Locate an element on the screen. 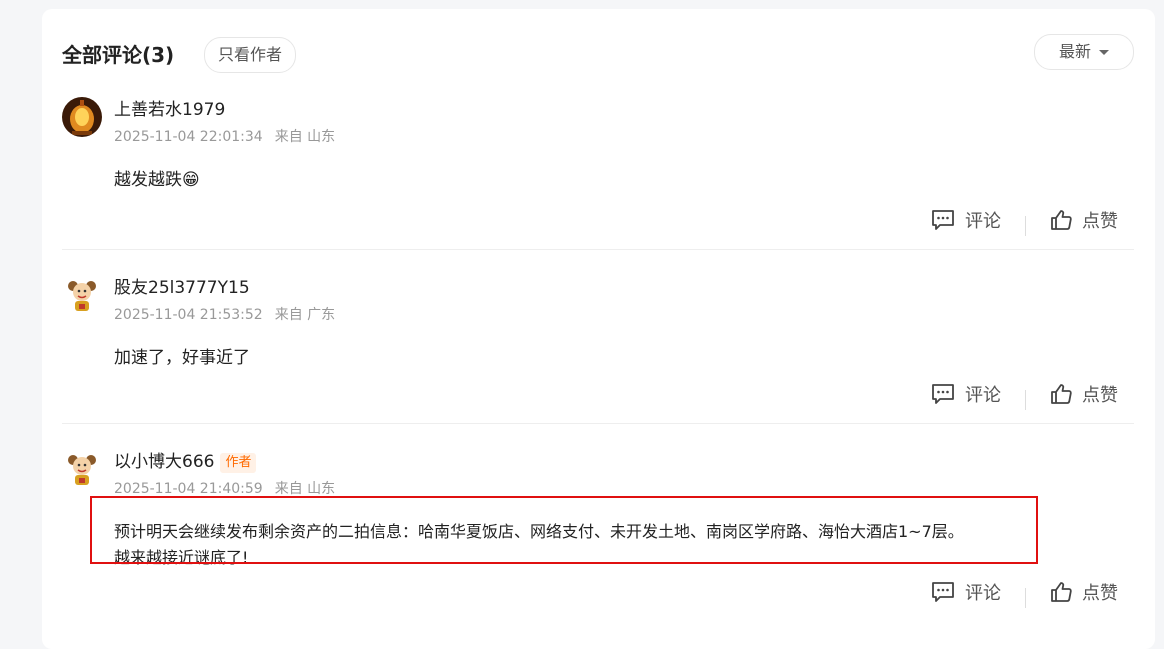 Image resolution: width=1164 pixels, height=649 pixels. sort-label: 最新 is located at coordinates (1074, 51).